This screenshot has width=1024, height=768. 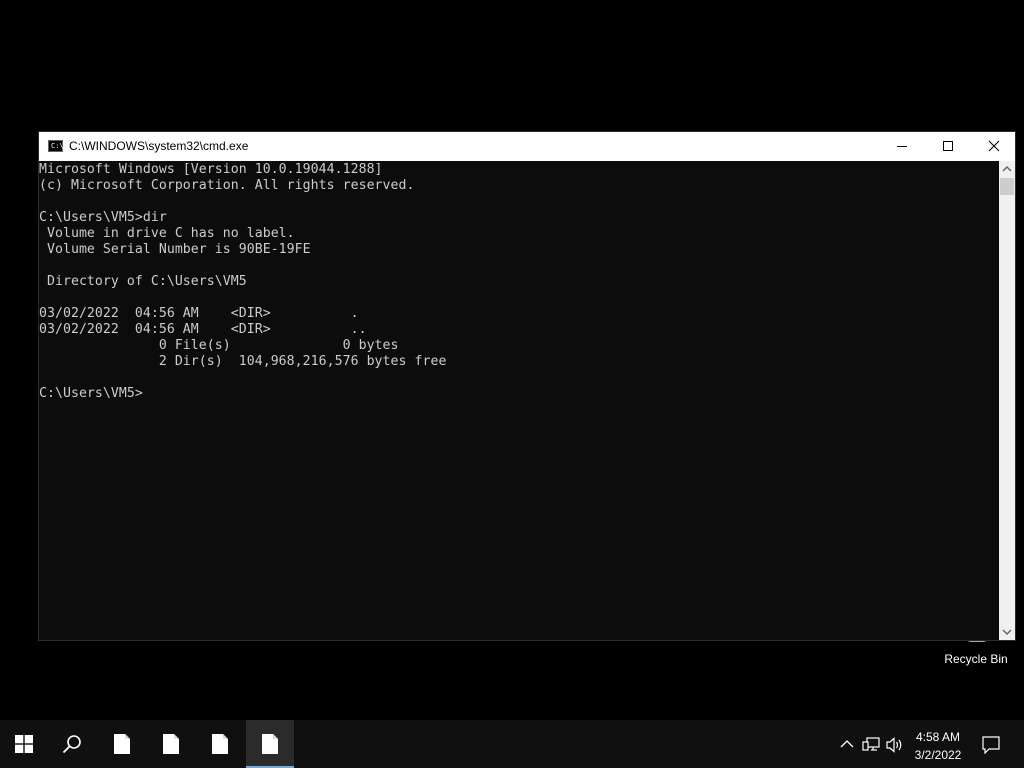 What do you see at coordinates (175, 249) in the screenshot?
I see `console-line: Volume Serial Number is 90BE-19FE` at bounding box center [175, 249].